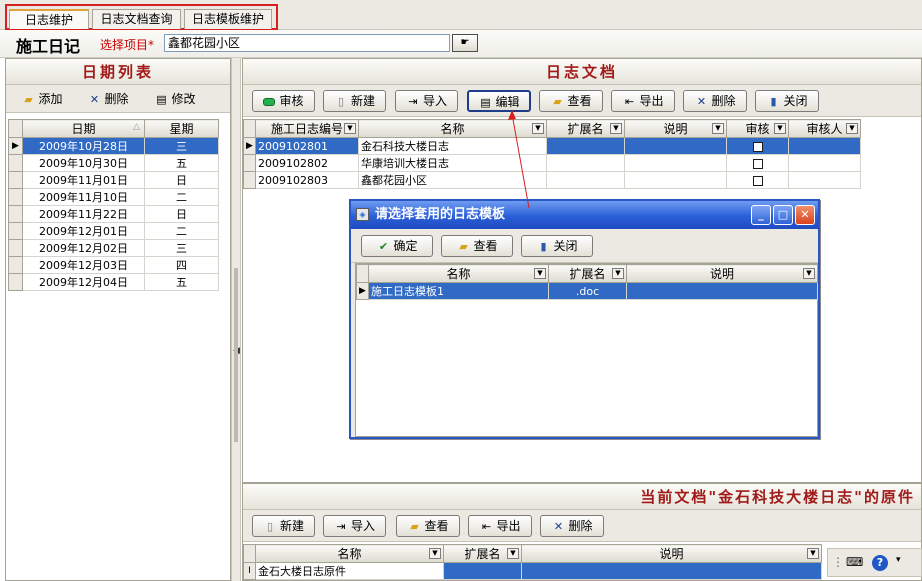 The width and height of the screenshot is (922, 581). Describe the element at coordinates (113, 282) in the screenshot. I see `table-row: 2009年12月04日五` at that location.